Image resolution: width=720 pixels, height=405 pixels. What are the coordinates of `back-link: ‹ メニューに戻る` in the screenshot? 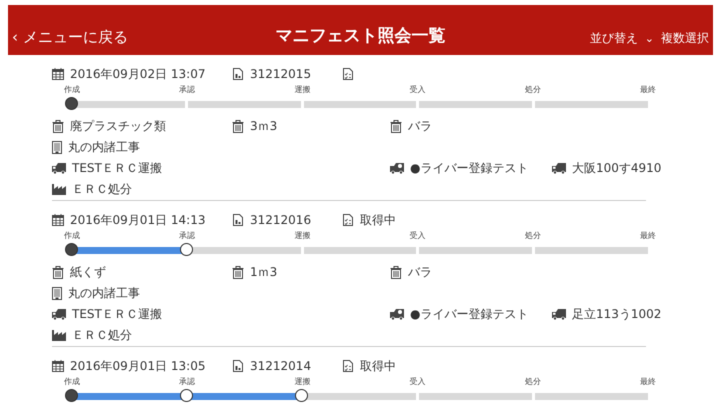 It's located at (70, 37).